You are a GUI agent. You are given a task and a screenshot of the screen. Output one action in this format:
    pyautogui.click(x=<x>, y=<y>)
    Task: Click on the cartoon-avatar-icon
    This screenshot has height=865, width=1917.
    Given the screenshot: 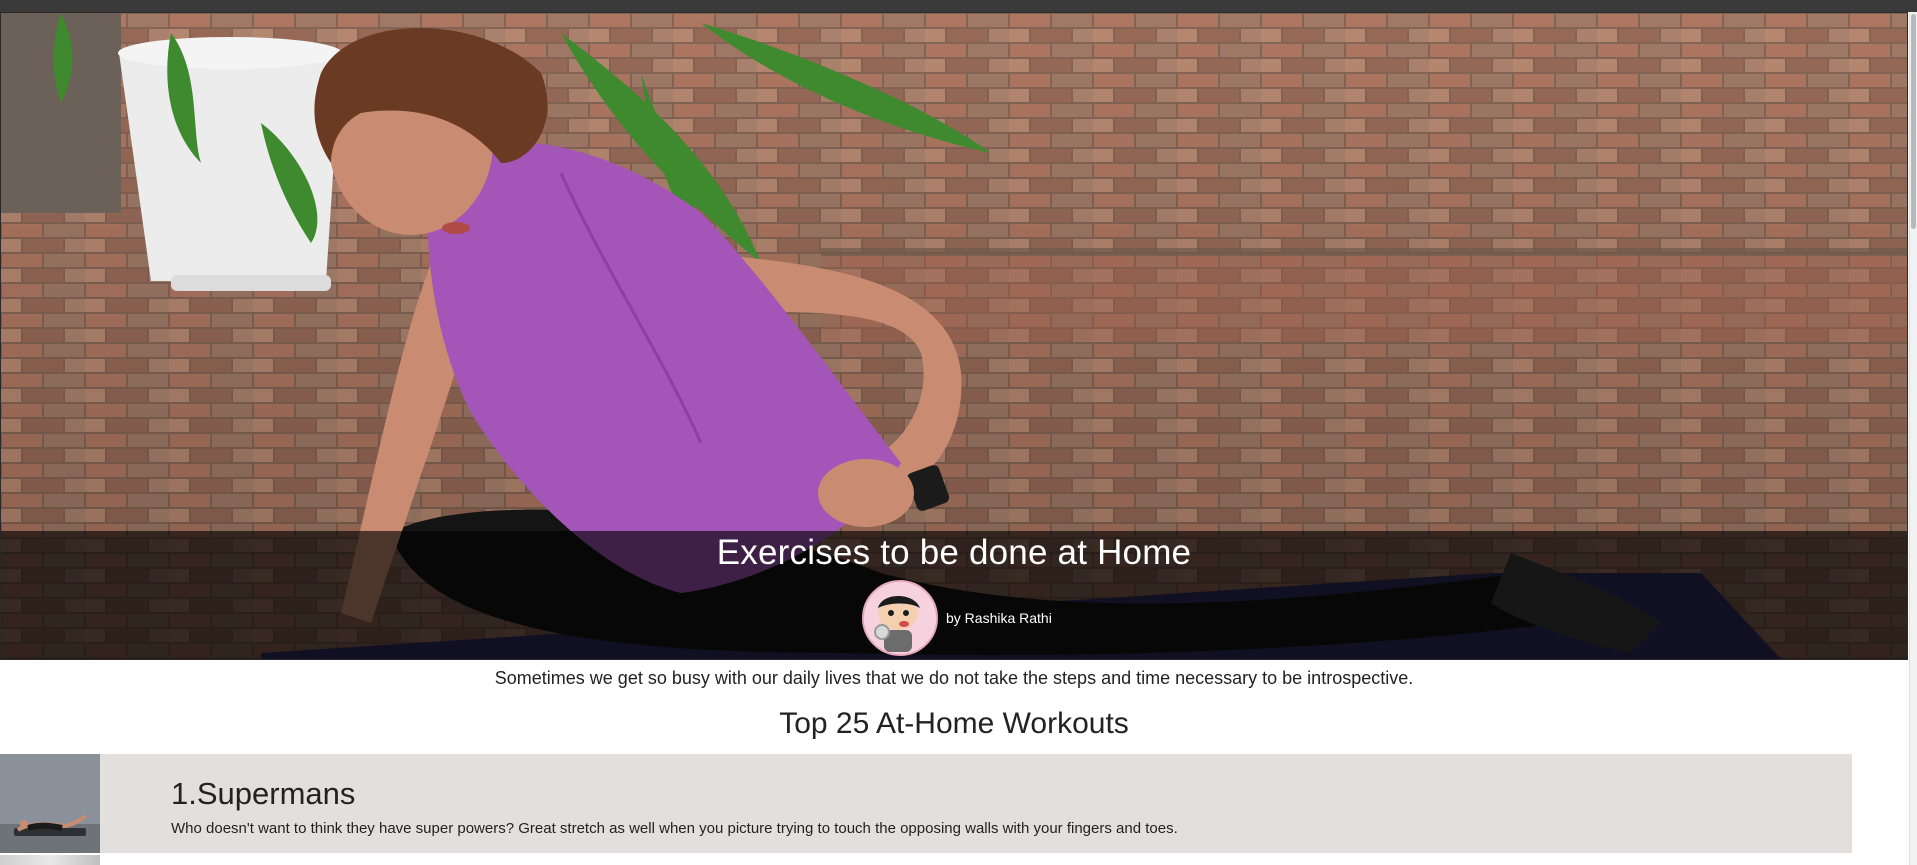 What is the action you would take?
    pyautogui.click(x=900, y=618)
    